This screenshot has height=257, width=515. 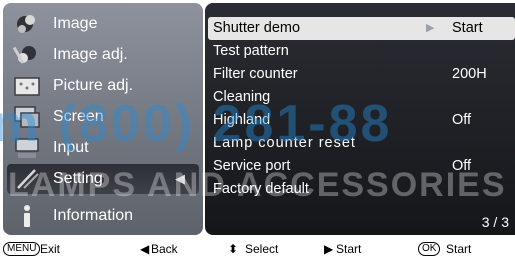 What do you see at coordinates (71, 147) in the screenshot?
I see `menu-item-label: Input` at bounding box center [71, 147].